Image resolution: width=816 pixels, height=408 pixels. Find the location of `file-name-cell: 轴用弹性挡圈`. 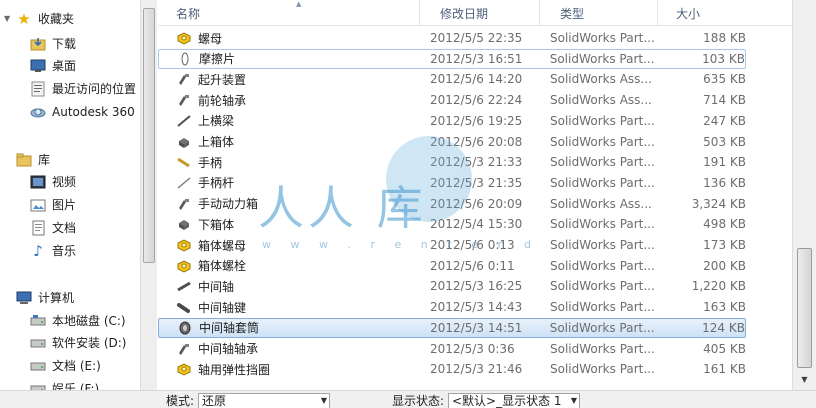

file-name-cell: 轴用弹性挡圈 is located at coordinates (289, 369).